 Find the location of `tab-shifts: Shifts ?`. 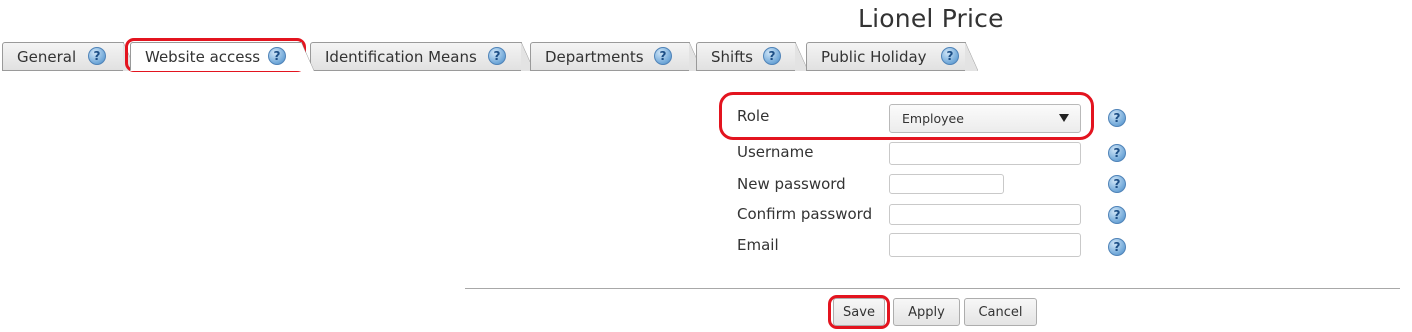

tab-shifts: Shifts ? is located at coordinates (752, 56).